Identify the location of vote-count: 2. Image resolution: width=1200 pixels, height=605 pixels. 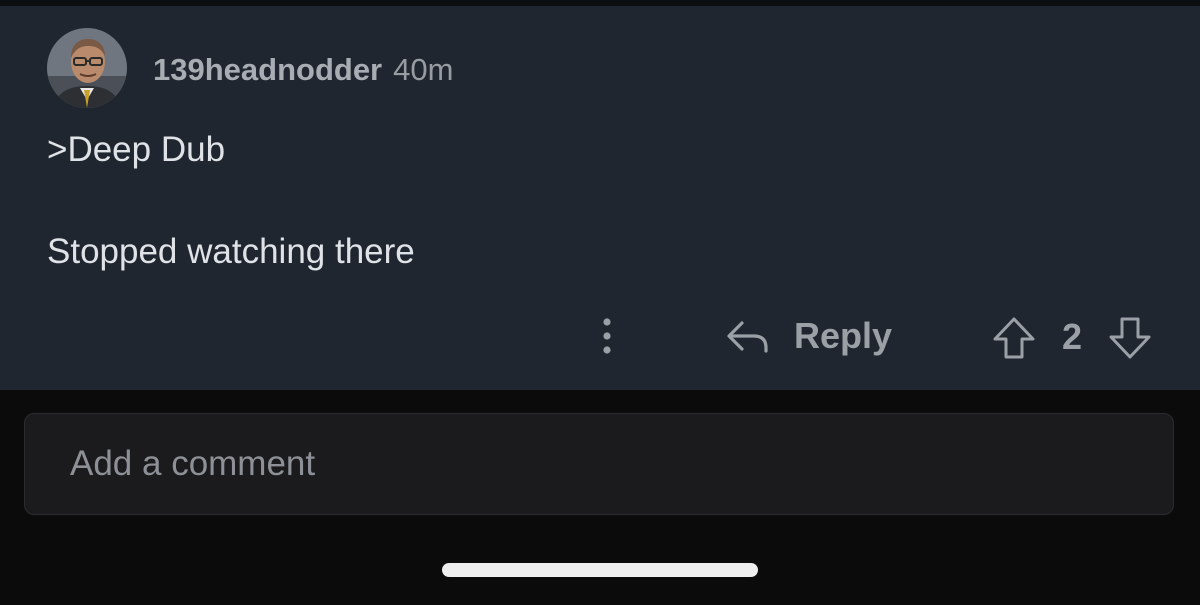
(1072, 336).